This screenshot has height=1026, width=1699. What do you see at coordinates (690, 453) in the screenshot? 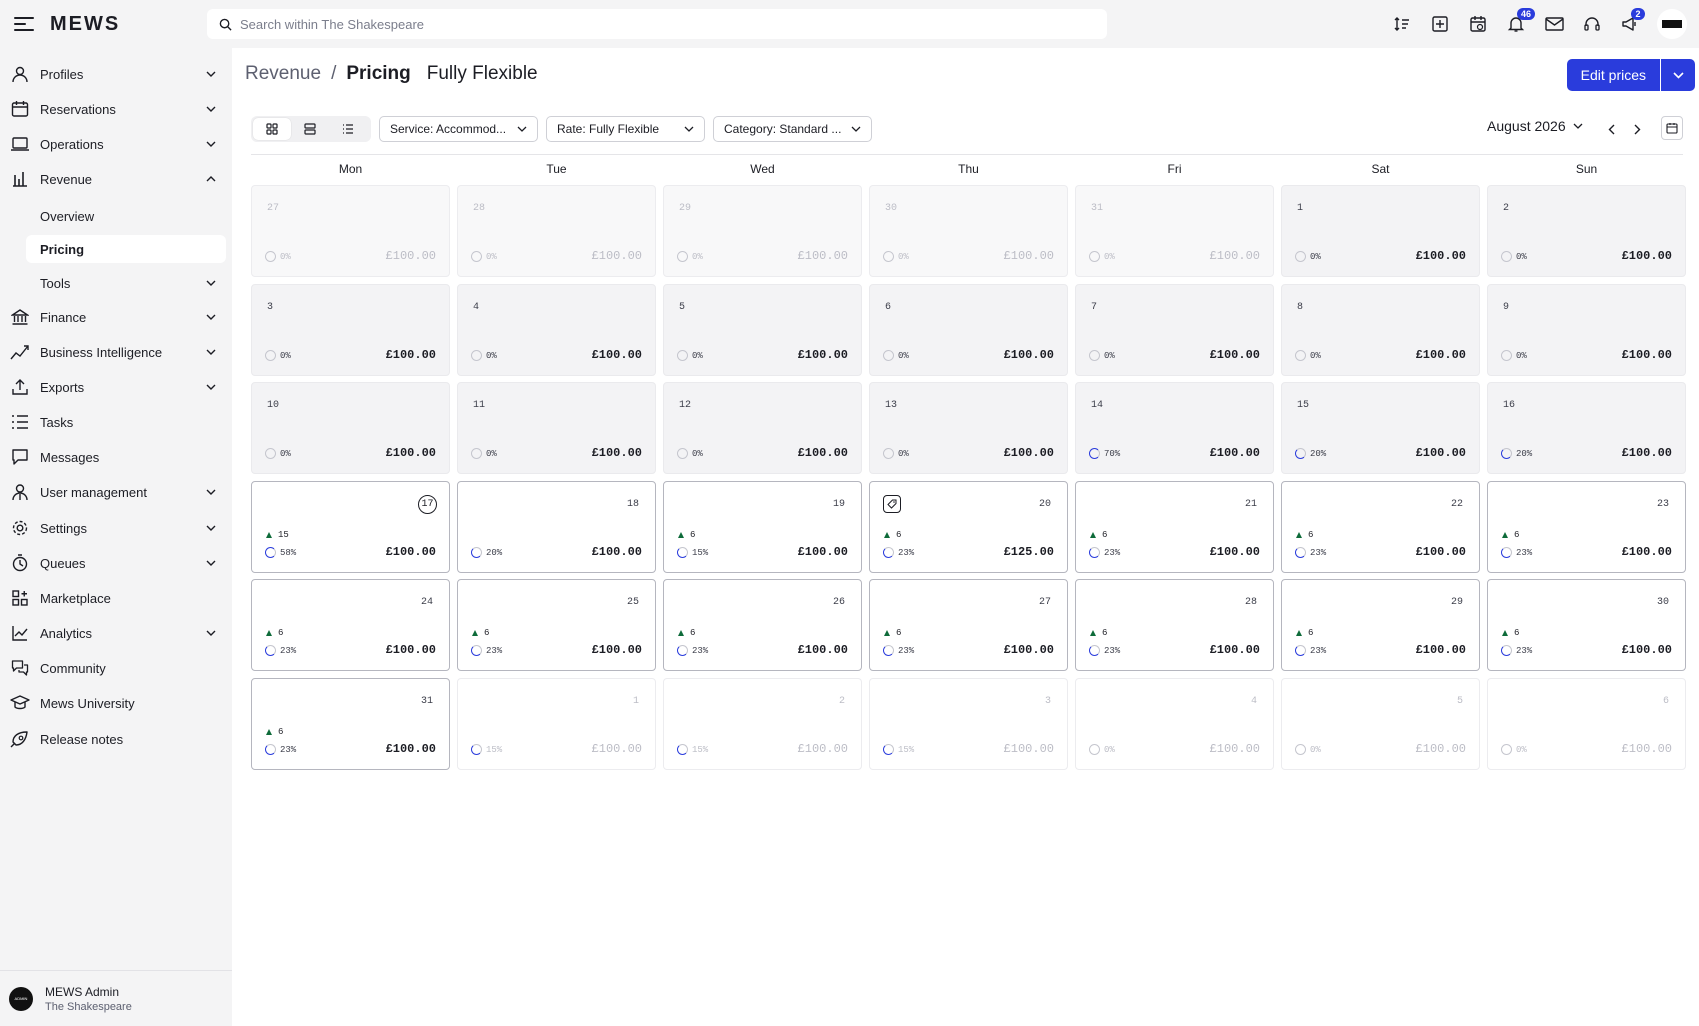
I see `occupancy: 0%` at bounding box center [690, 453].